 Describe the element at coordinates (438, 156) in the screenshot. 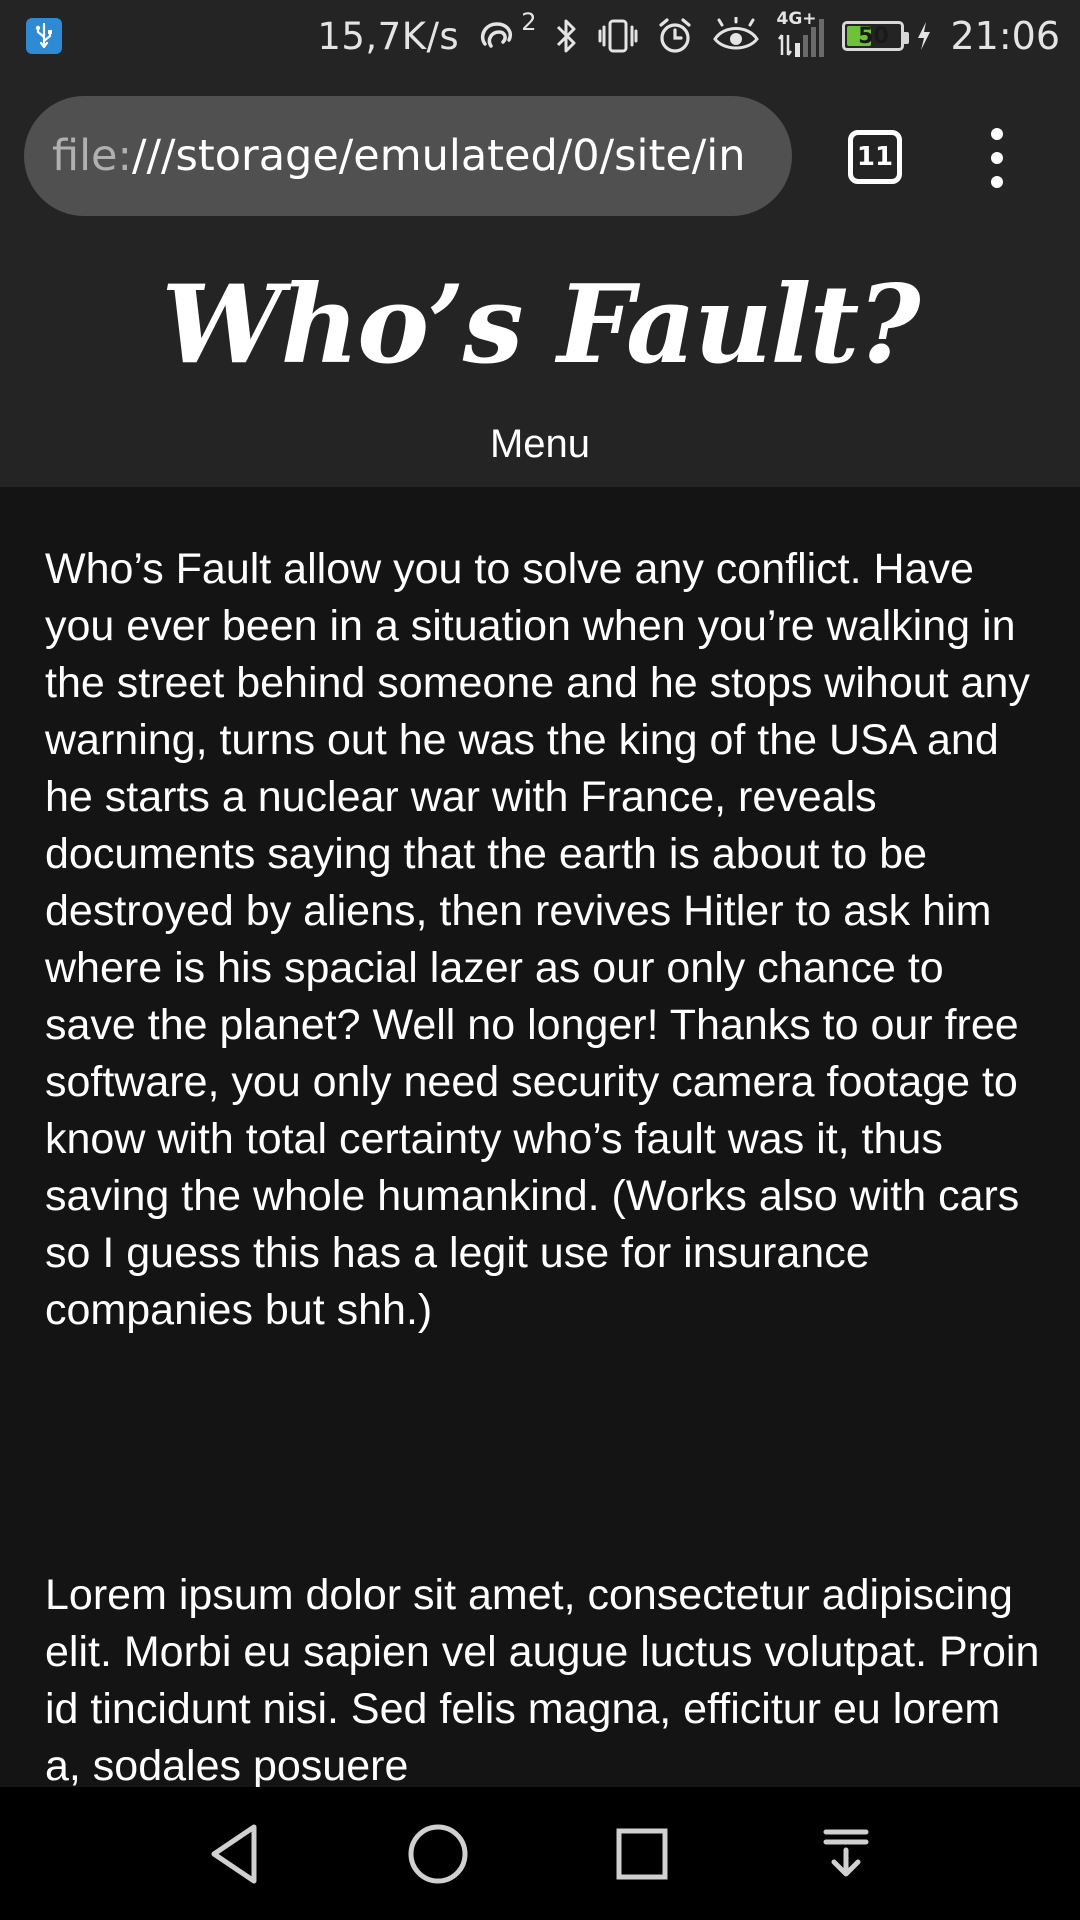

I see `url-path: ///storage/emulated/0/site/in` at that location.